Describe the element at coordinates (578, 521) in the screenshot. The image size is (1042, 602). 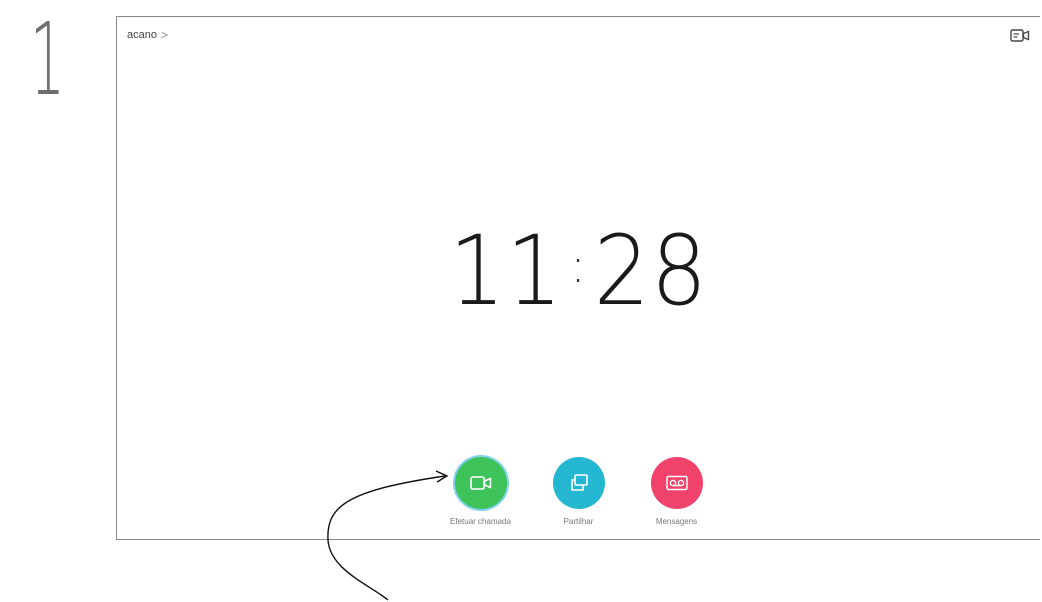
I see `share-button-label: Partilhar` at that location.